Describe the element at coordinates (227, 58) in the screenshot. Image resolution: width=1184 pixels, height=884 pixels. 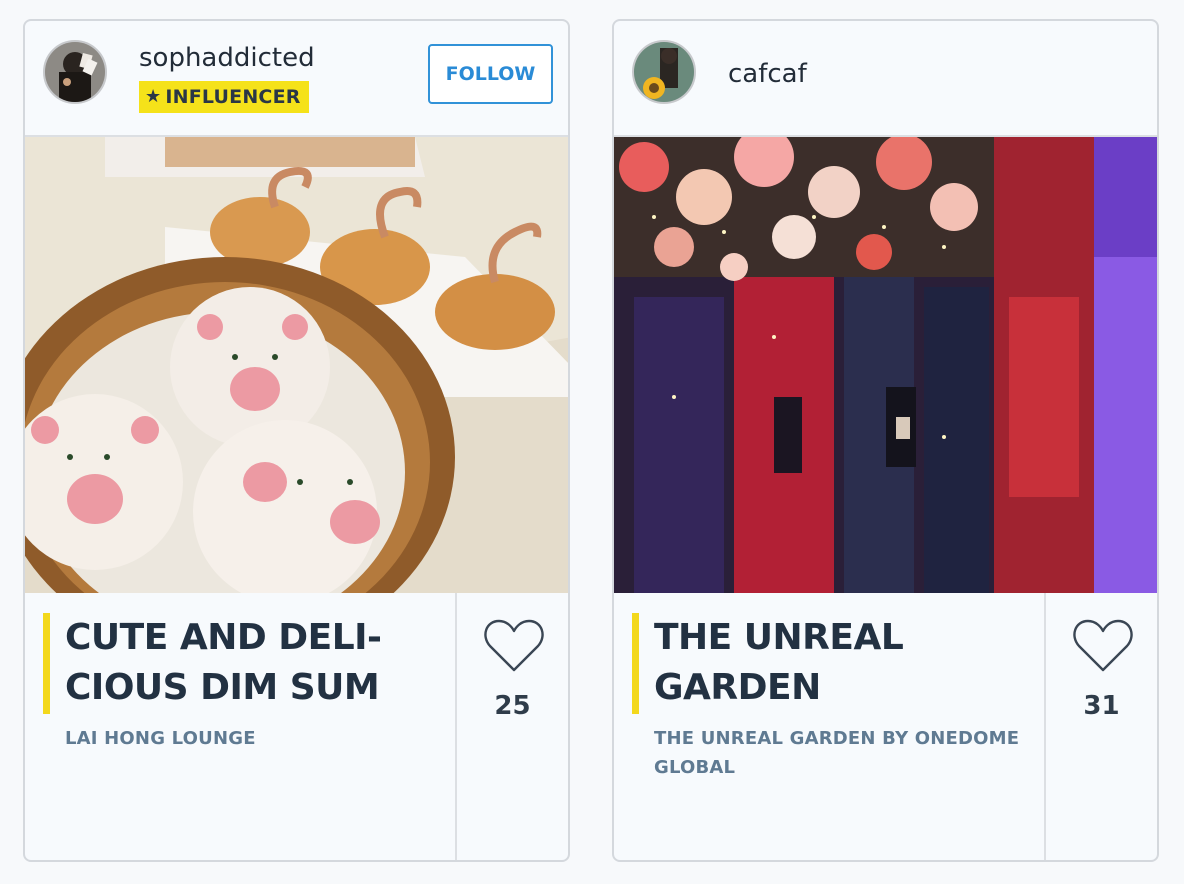
I see `username: sophaddicted` at that location.